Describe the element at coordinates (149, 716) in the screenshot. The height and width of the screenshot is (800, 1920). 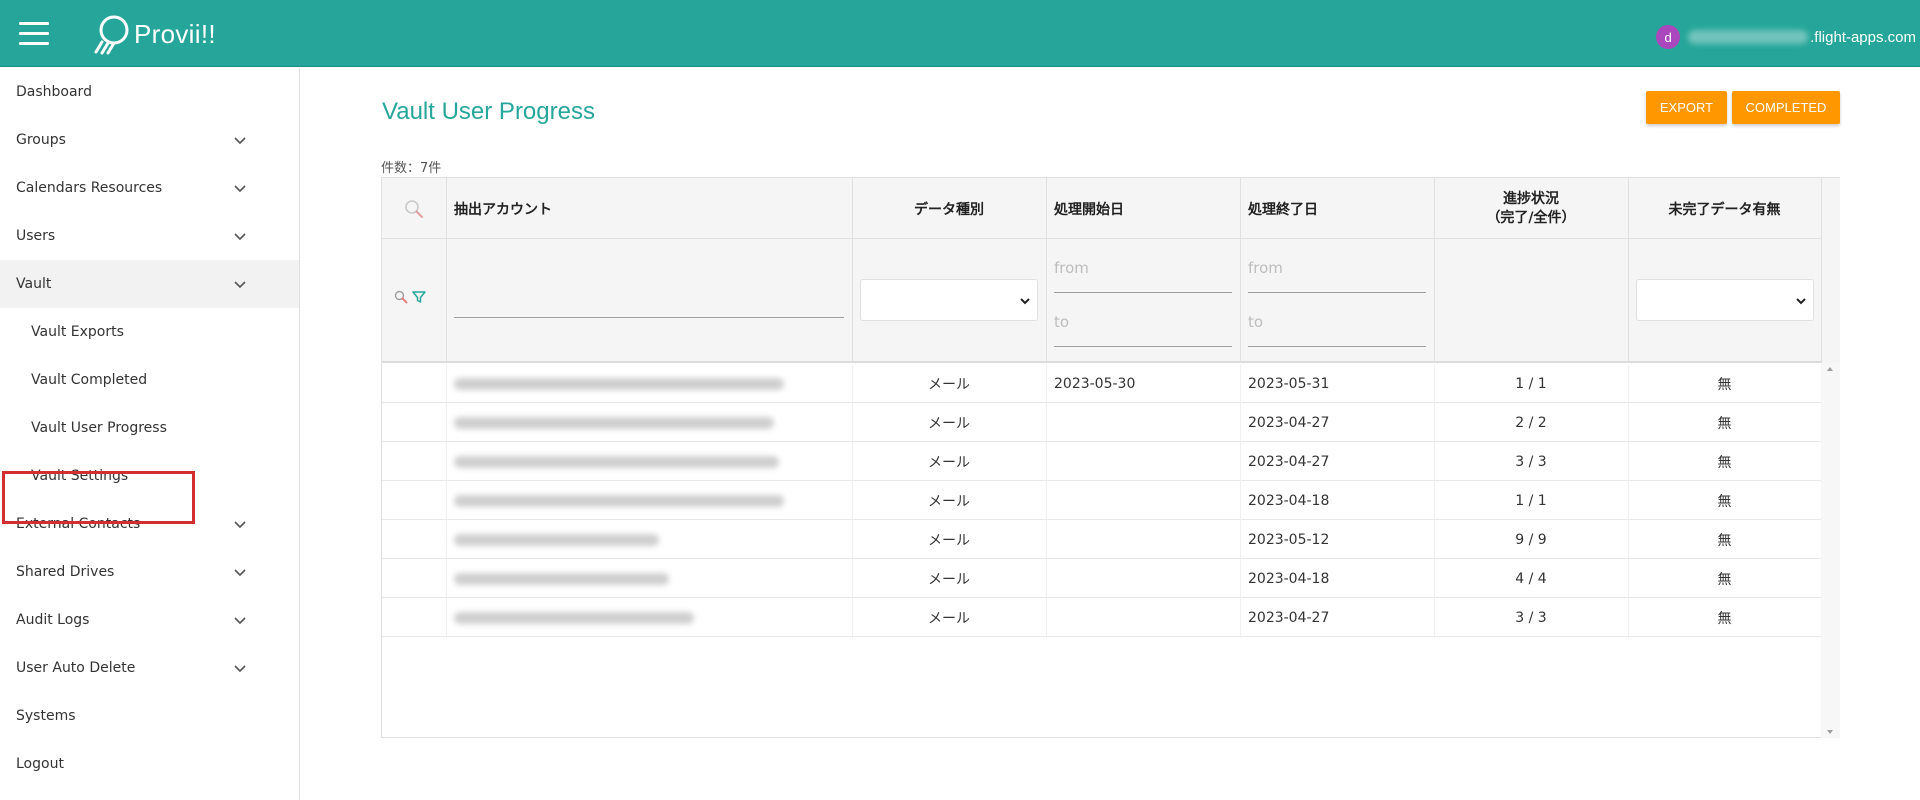
I see `sidebar-item-systems: Systems` at that location.